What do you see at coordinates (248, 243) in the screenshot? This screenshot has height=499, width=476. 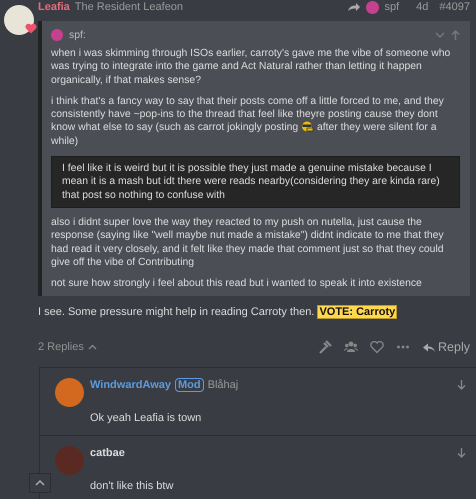 I see `quote-paragraph: also i didnt super love the way they reacted to my push on nutella, just cause the response (saying like "well maybe nut made a mistake") didnt indicate to me that they had read it very closely, and it felt like they made that comment just so that they could give off the vibe of Contributing` at bounding box center [248, 243].